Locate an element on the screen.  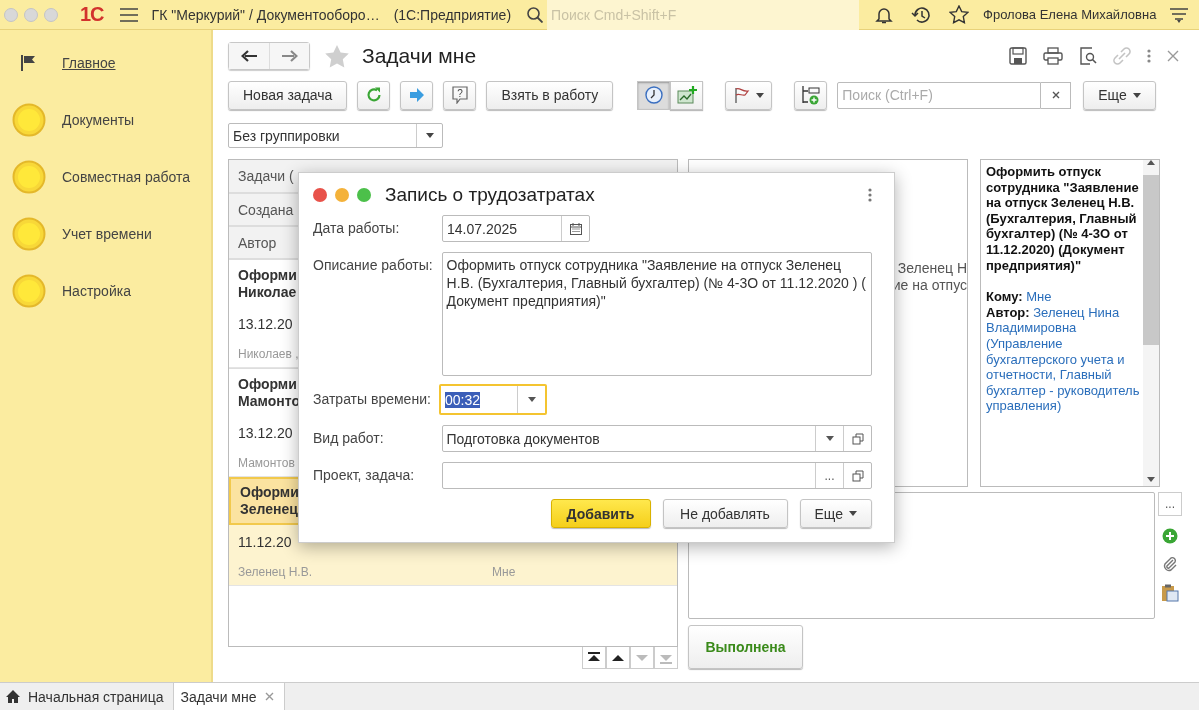
flag-menu-button is located at coordinates (749, 95).